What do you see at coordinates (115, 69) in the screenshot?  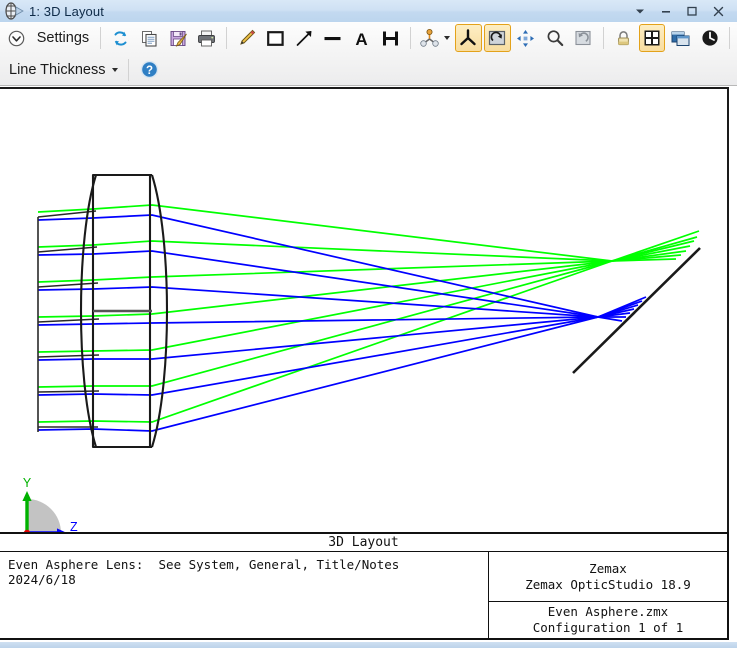 I see `line-thickness-dropdown-arrow` at bounding box center [115, 69].